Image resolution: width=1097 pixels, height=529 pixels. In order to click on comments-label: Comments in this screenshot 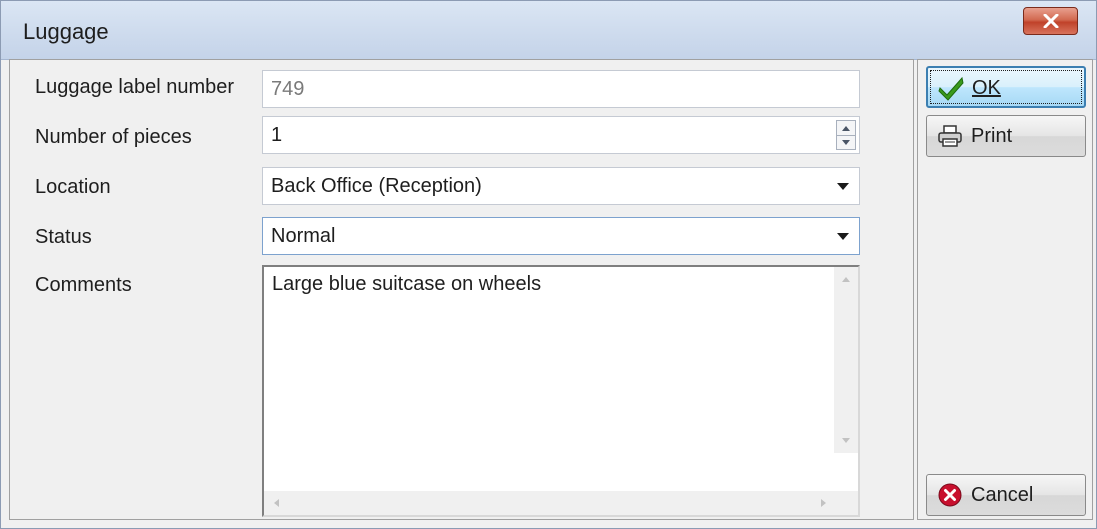, I will do `click(83, 285)`.